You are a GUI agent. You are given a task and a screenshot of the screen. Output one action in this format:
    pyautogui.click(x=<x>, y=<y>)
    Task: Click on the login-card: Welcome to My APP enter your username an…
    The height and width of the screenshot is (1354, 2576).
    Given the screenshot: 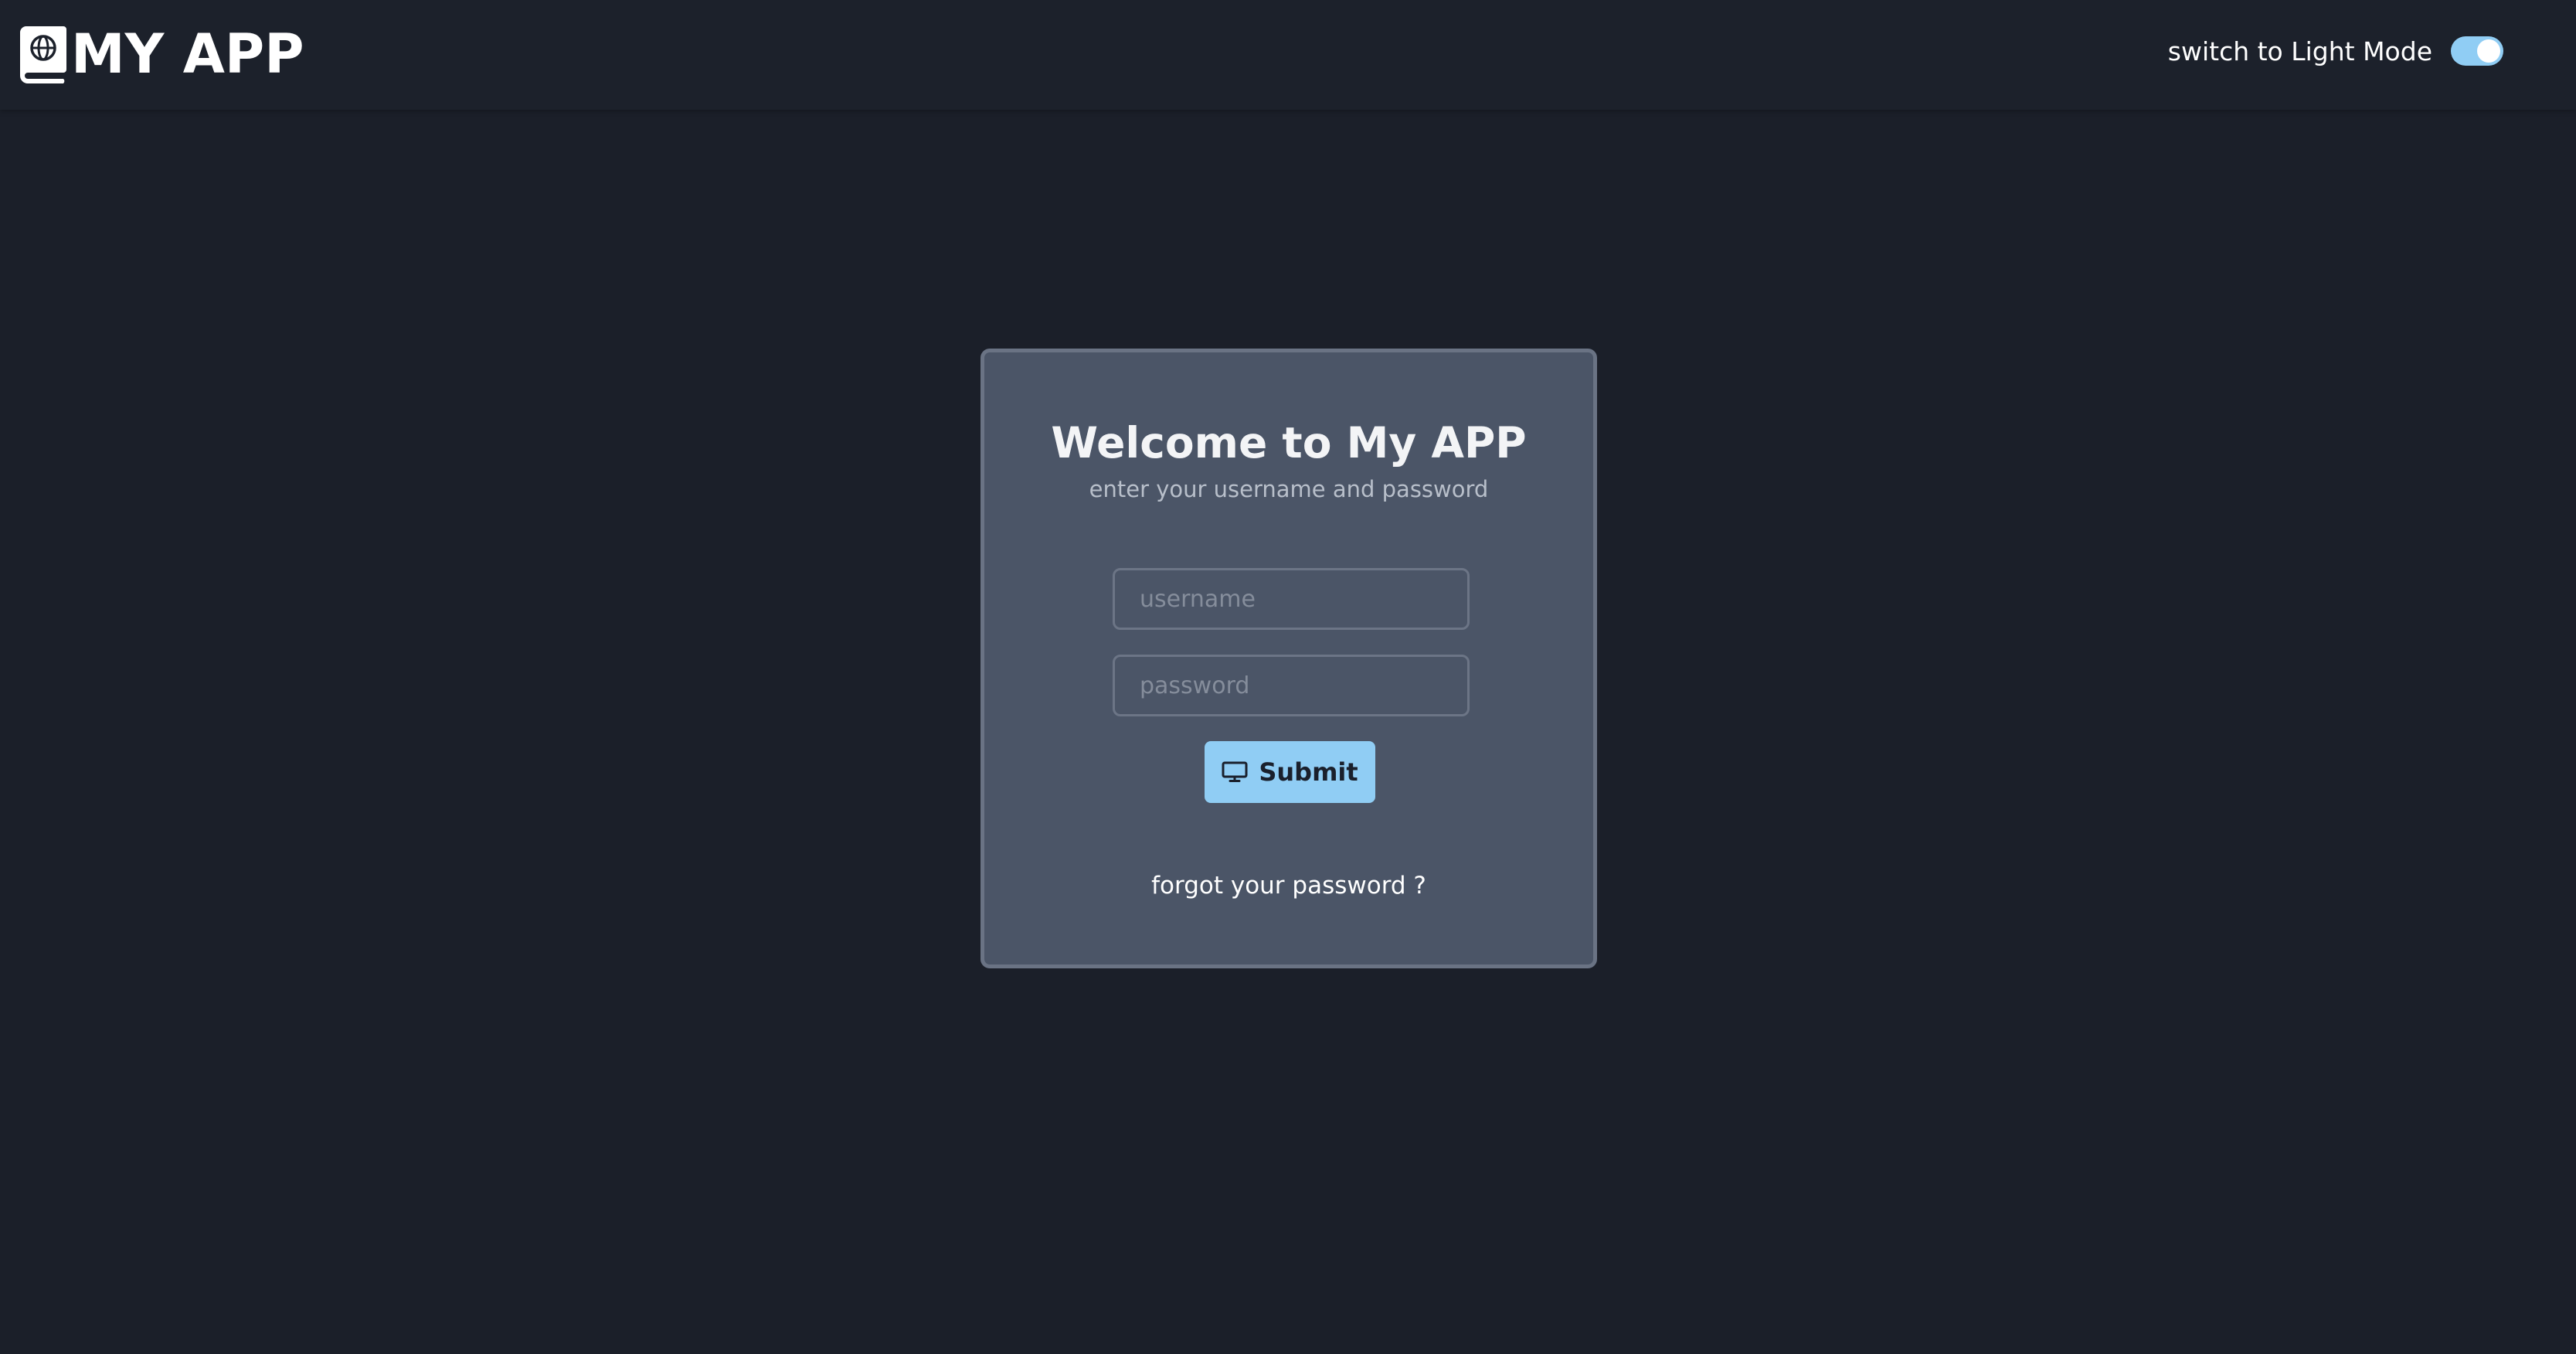 What is the action you would take?
    pyautogui.click(x=1288, y=658)
    